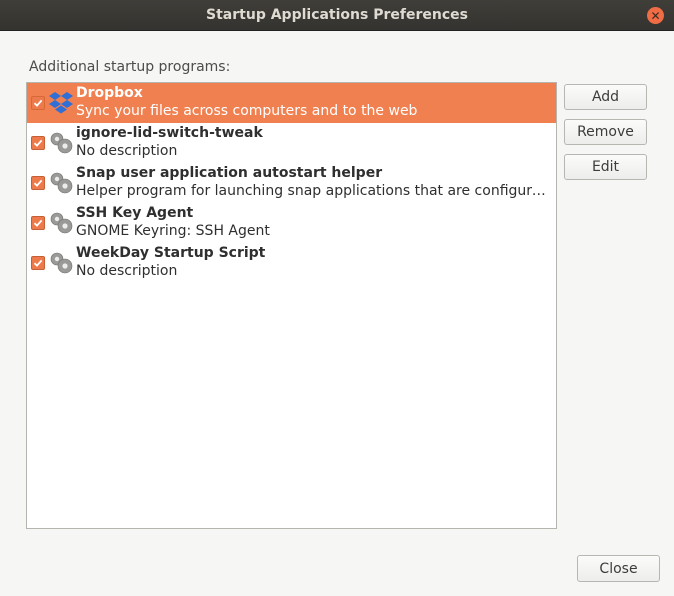 The height and width of the screenshot is (596, 674). Describe the element at coordinates (130, 67) in the screenshot. I see `list-label: Additional startup programs:` at that location.